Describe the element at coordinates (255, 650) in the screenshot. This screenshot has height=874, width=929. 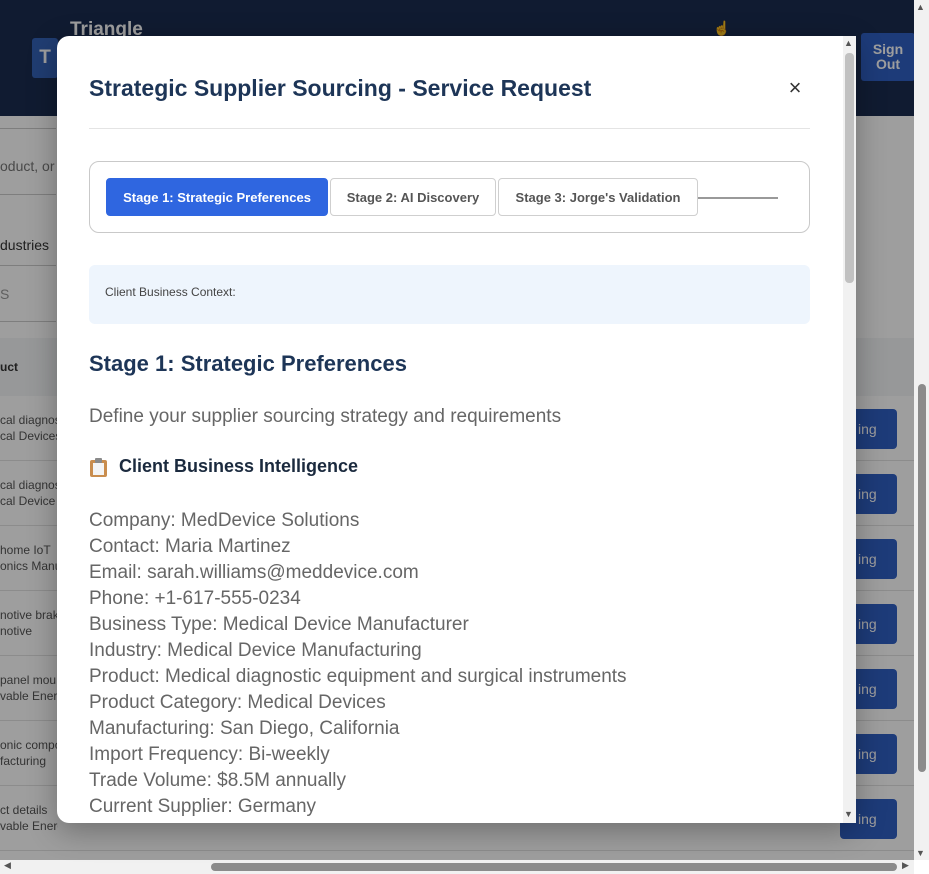
I see `info-line: Industry: Medical Device Manufacturing` at that location.